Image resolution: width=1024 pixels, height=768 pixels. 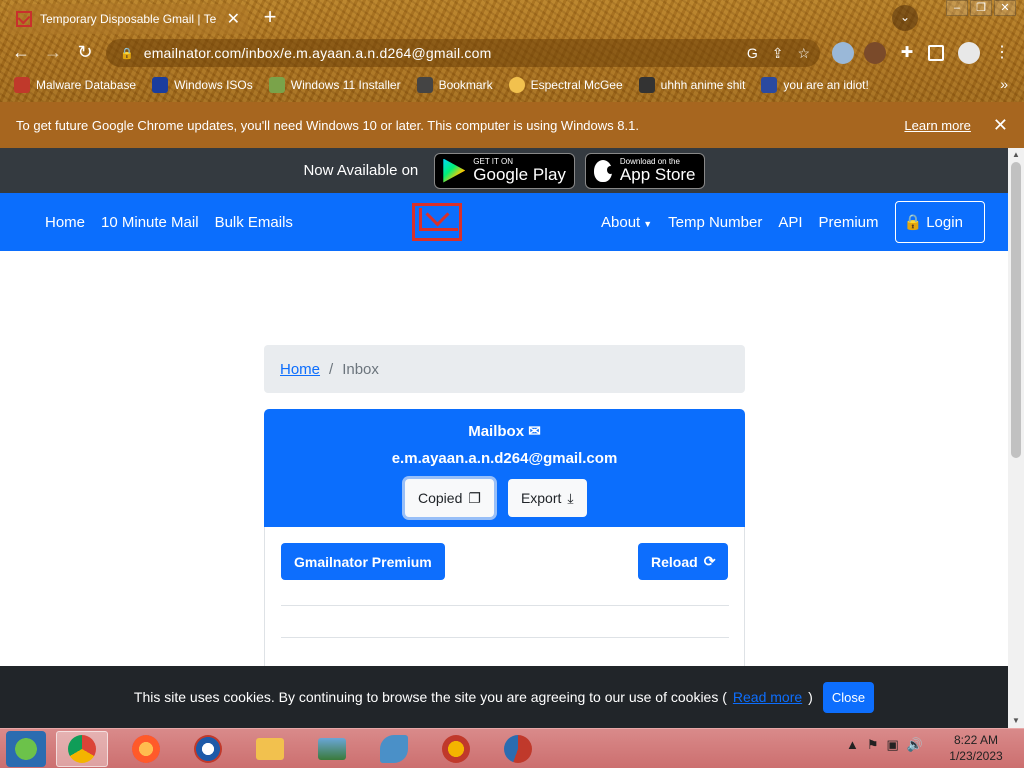 I want to click on bookmark-espectral-mcgee: Espectral McGee, so click(x=565, y=85).